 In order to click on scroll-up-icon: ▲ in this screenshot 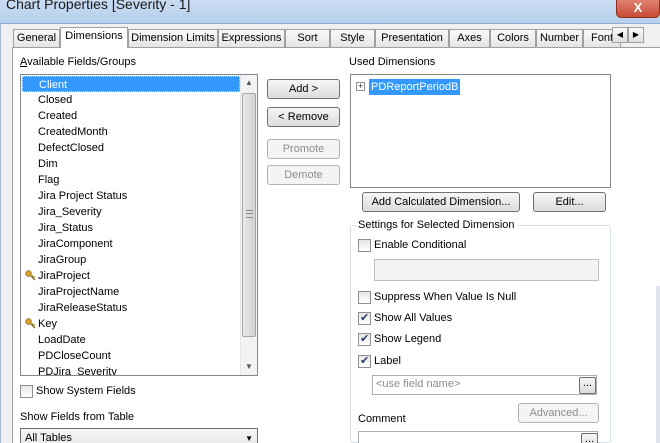, I will do `click(249, 83)`.